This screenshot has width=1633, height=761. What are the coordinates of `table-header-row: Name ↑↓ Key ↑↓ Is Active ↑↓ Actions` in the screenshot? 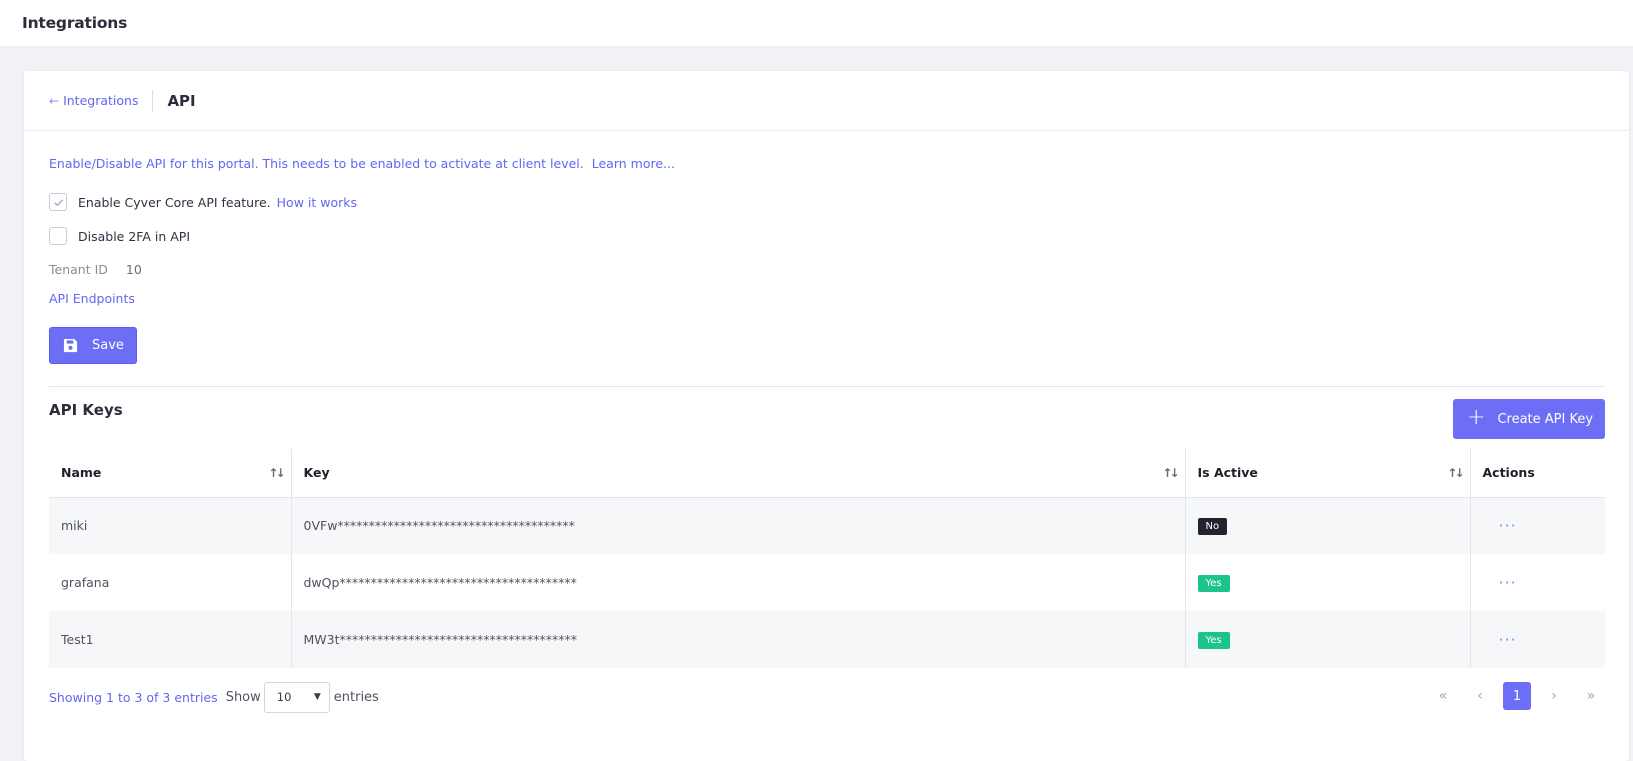 It's located at (827, 473).